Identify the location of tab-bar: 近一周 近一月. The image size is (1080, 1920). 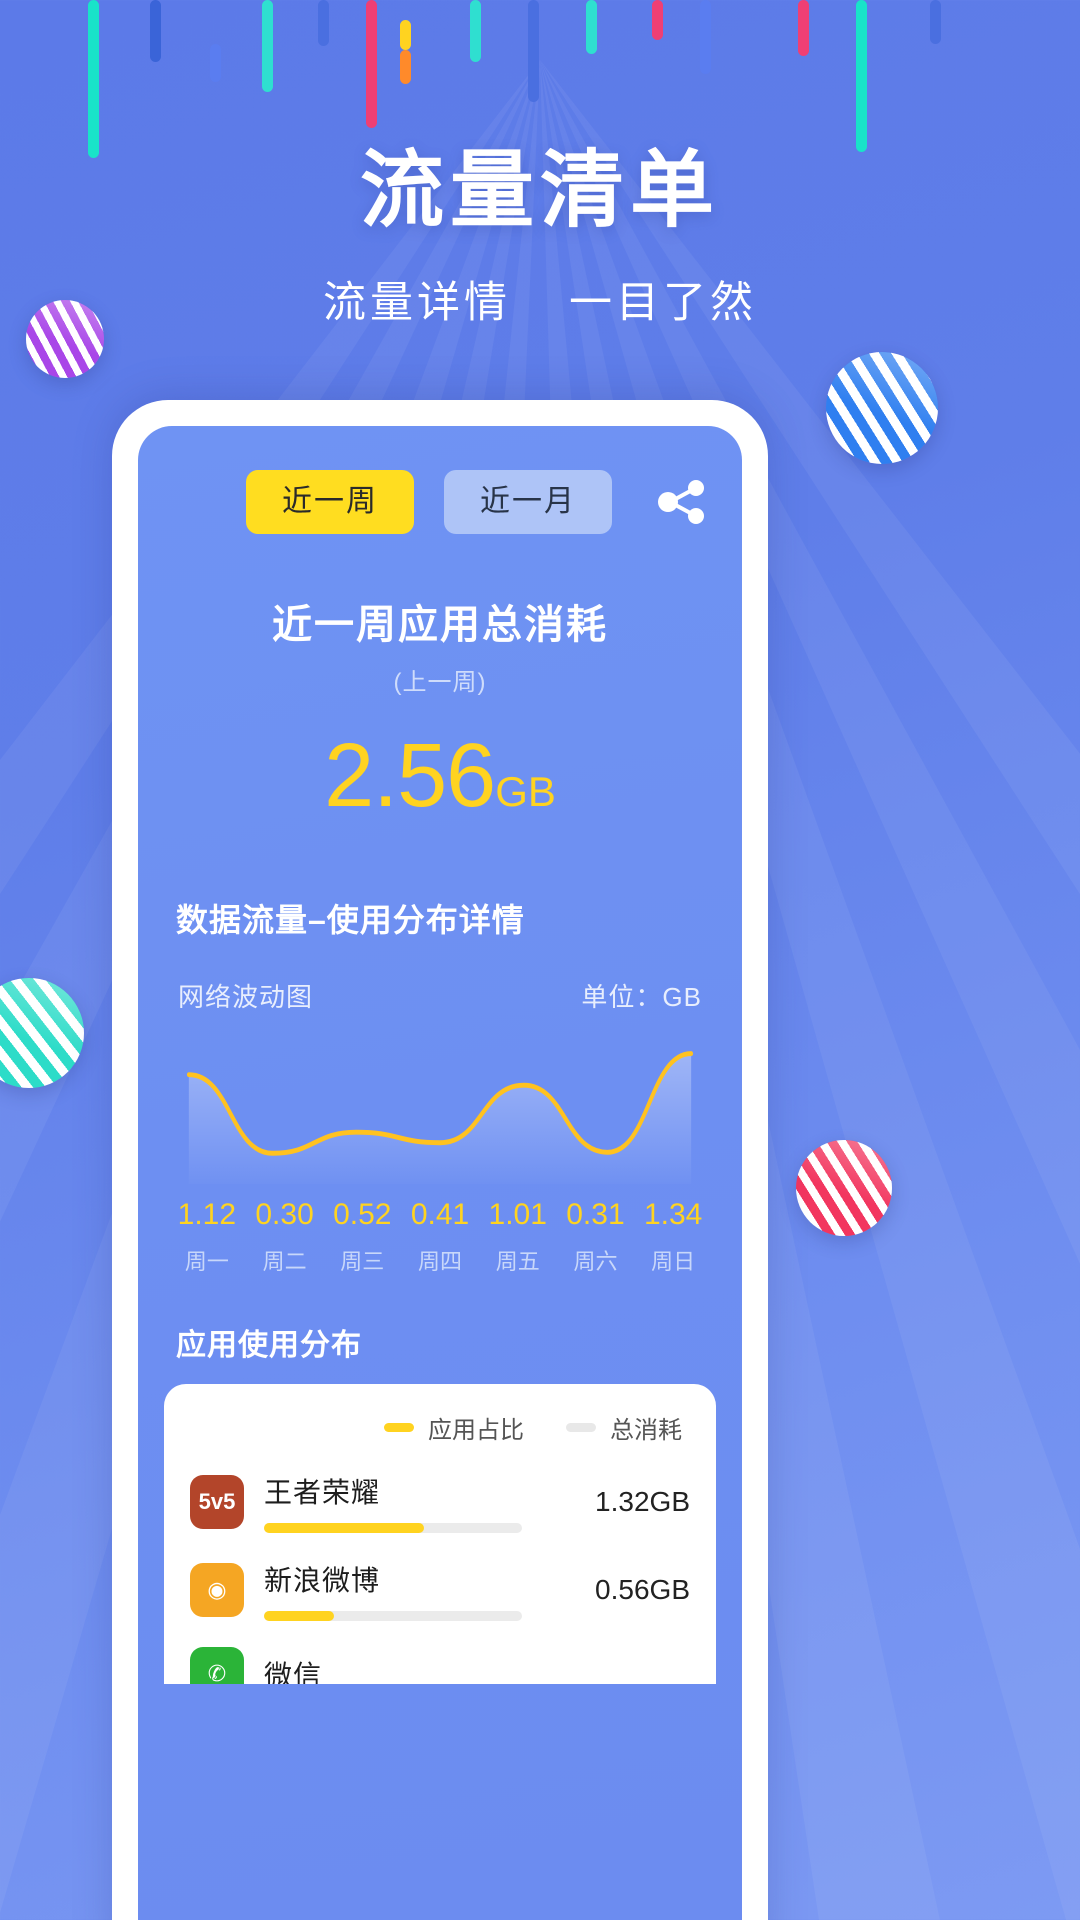
(440, 480).